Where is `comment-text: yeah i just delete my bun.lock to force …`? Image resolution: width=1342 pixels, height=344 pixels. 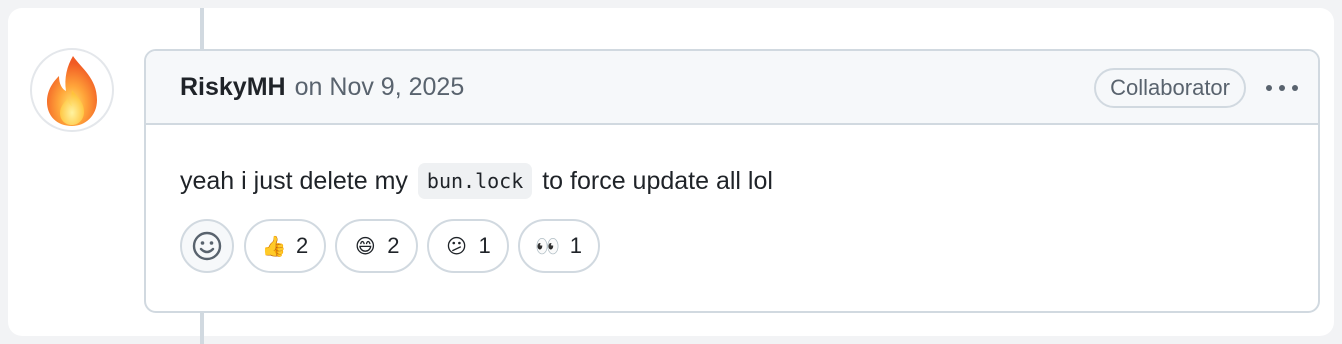 comment-text: yeah i just delete my bun.lock to force … is located at coordinates (732, 181).